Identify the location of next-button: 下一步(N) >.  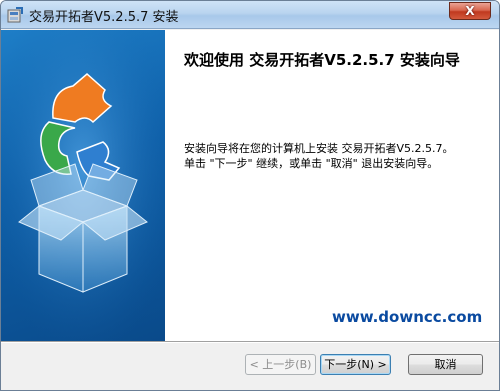
(355, 364).